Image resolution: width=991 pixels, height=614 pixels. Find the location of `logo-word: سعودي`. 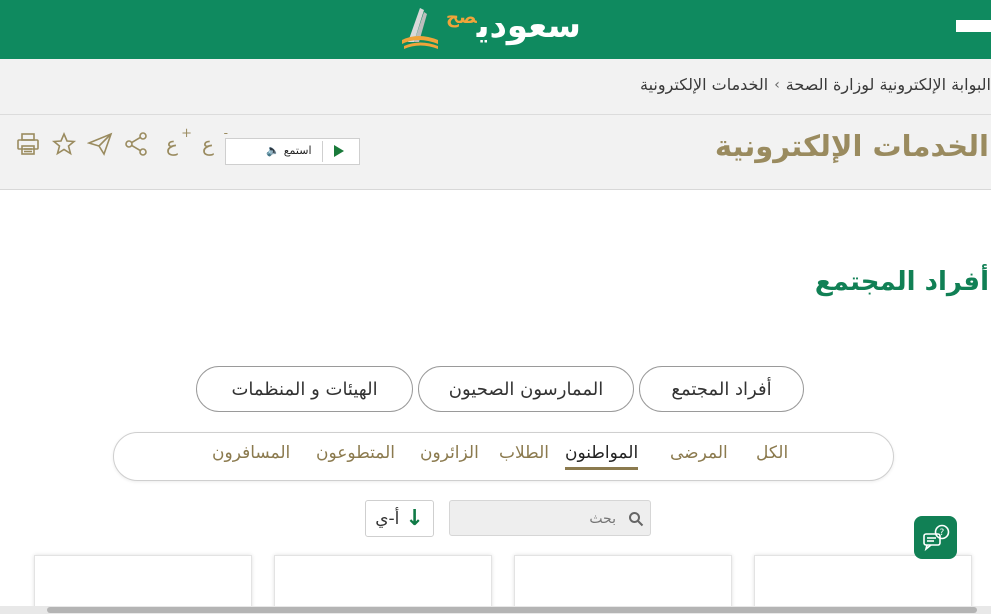

logo-word: سعودي is located at coordinates (528, 26).